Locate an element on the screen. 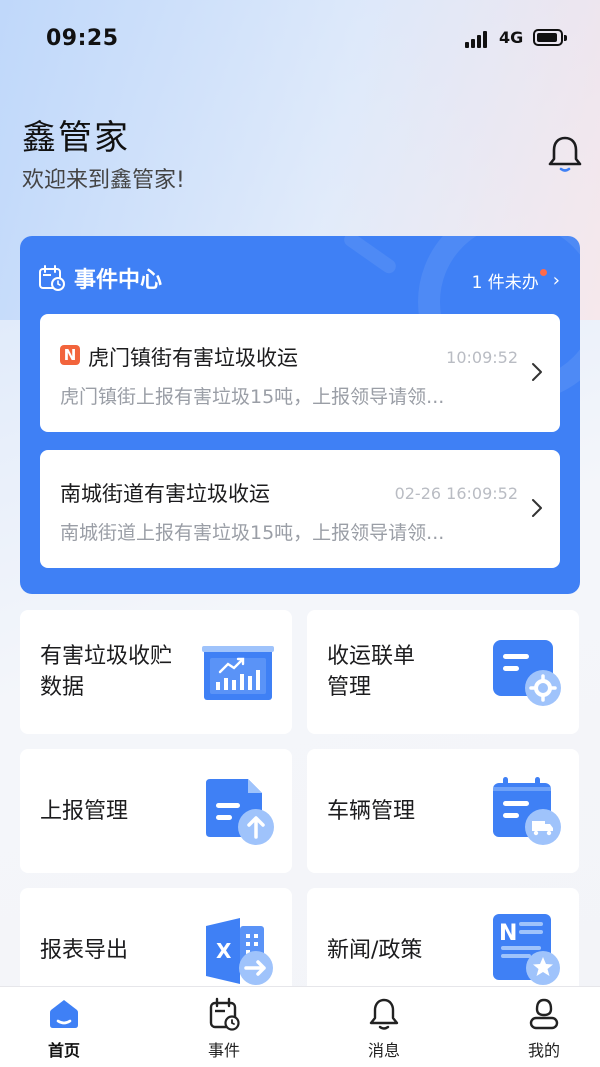 The width and height of the screenshot is (600, 1067). home-icon is located at coordinates (64, 1014).